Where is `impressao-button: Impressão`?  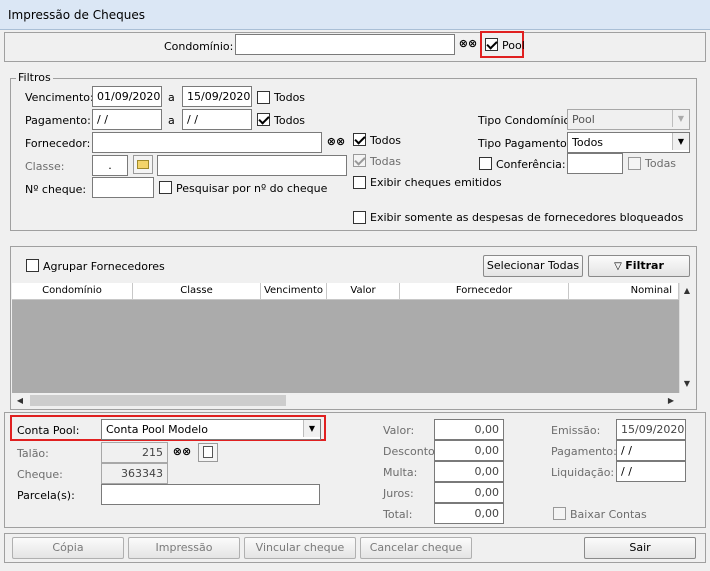
impressao-button: Impressão is located at coordinates (184, 548).